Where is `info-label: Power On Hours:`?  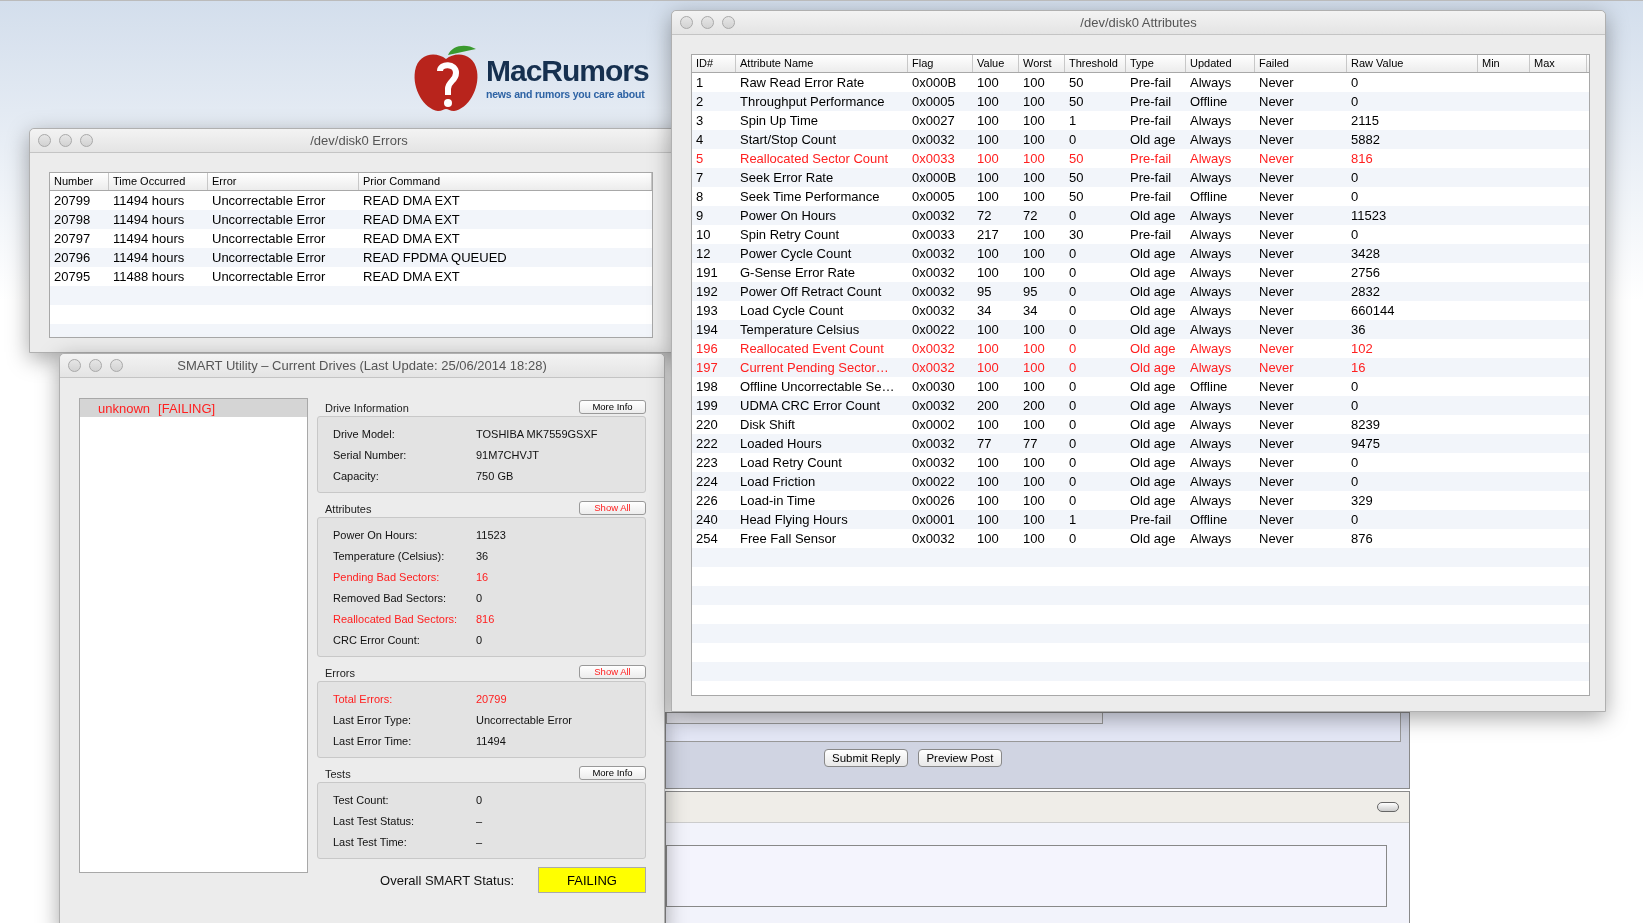 info-label: Power On Hours: is located at coordinates (376, 534).